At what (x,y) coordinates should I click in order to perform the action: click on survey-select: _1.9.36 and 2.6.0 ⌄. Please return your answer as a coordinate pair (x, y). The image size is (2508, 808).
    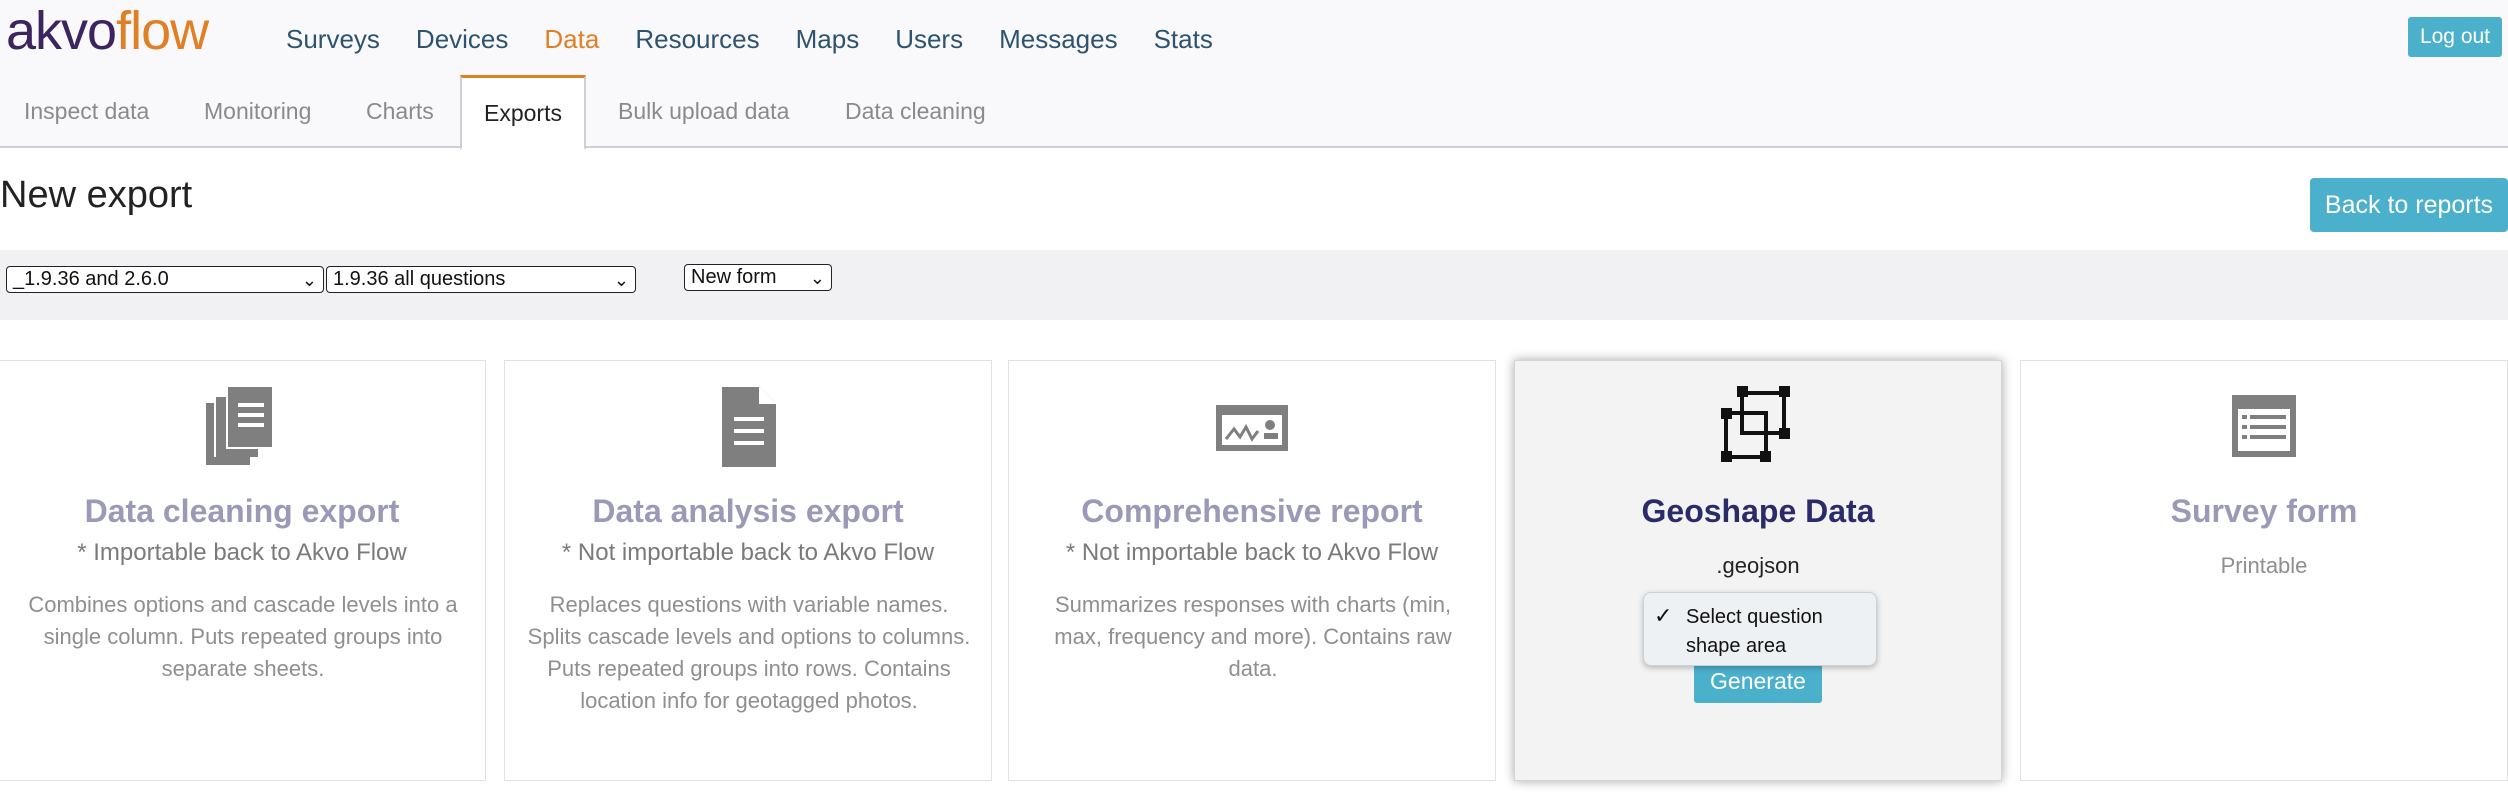
    Looking at the image, I should click on (165, 279).